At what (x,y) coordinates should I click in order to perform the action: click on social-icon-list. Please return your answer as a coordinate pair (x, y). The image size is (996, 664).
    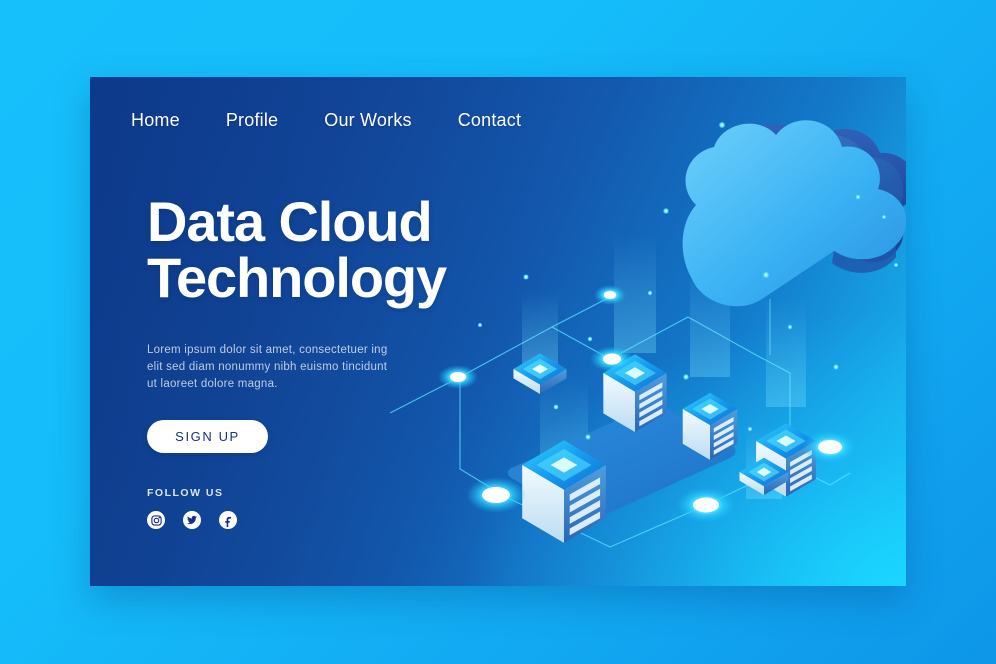
    Looking at the image, I should click on (192, 520).